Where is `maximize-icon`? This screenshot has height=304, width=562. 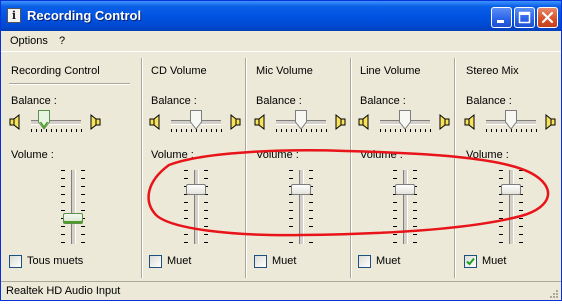 maximize-icon is located at coordinates (524, 17).